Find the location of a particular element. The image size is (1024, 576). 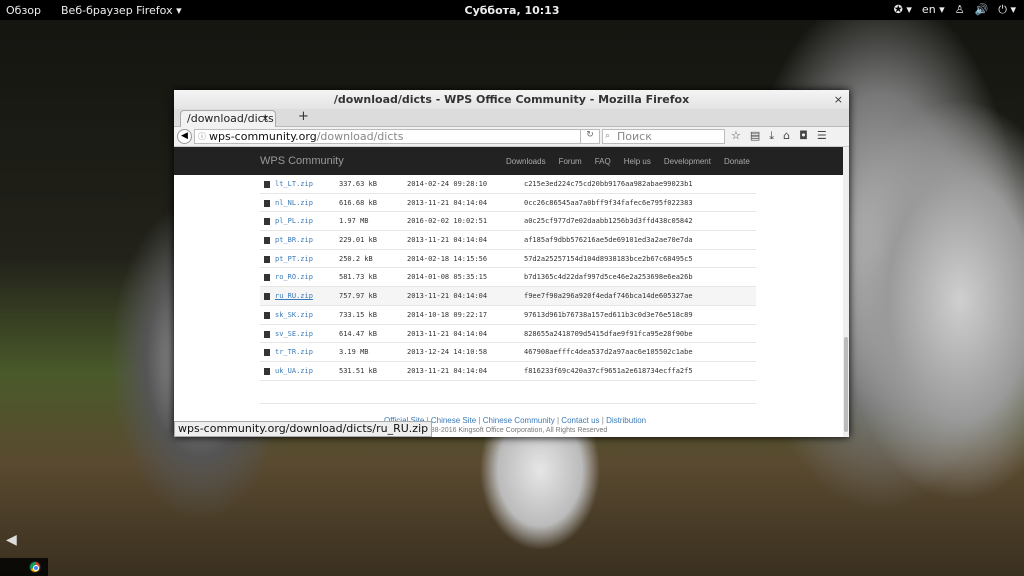

url-host: wps-community.org is located at coordinates (263, 136).